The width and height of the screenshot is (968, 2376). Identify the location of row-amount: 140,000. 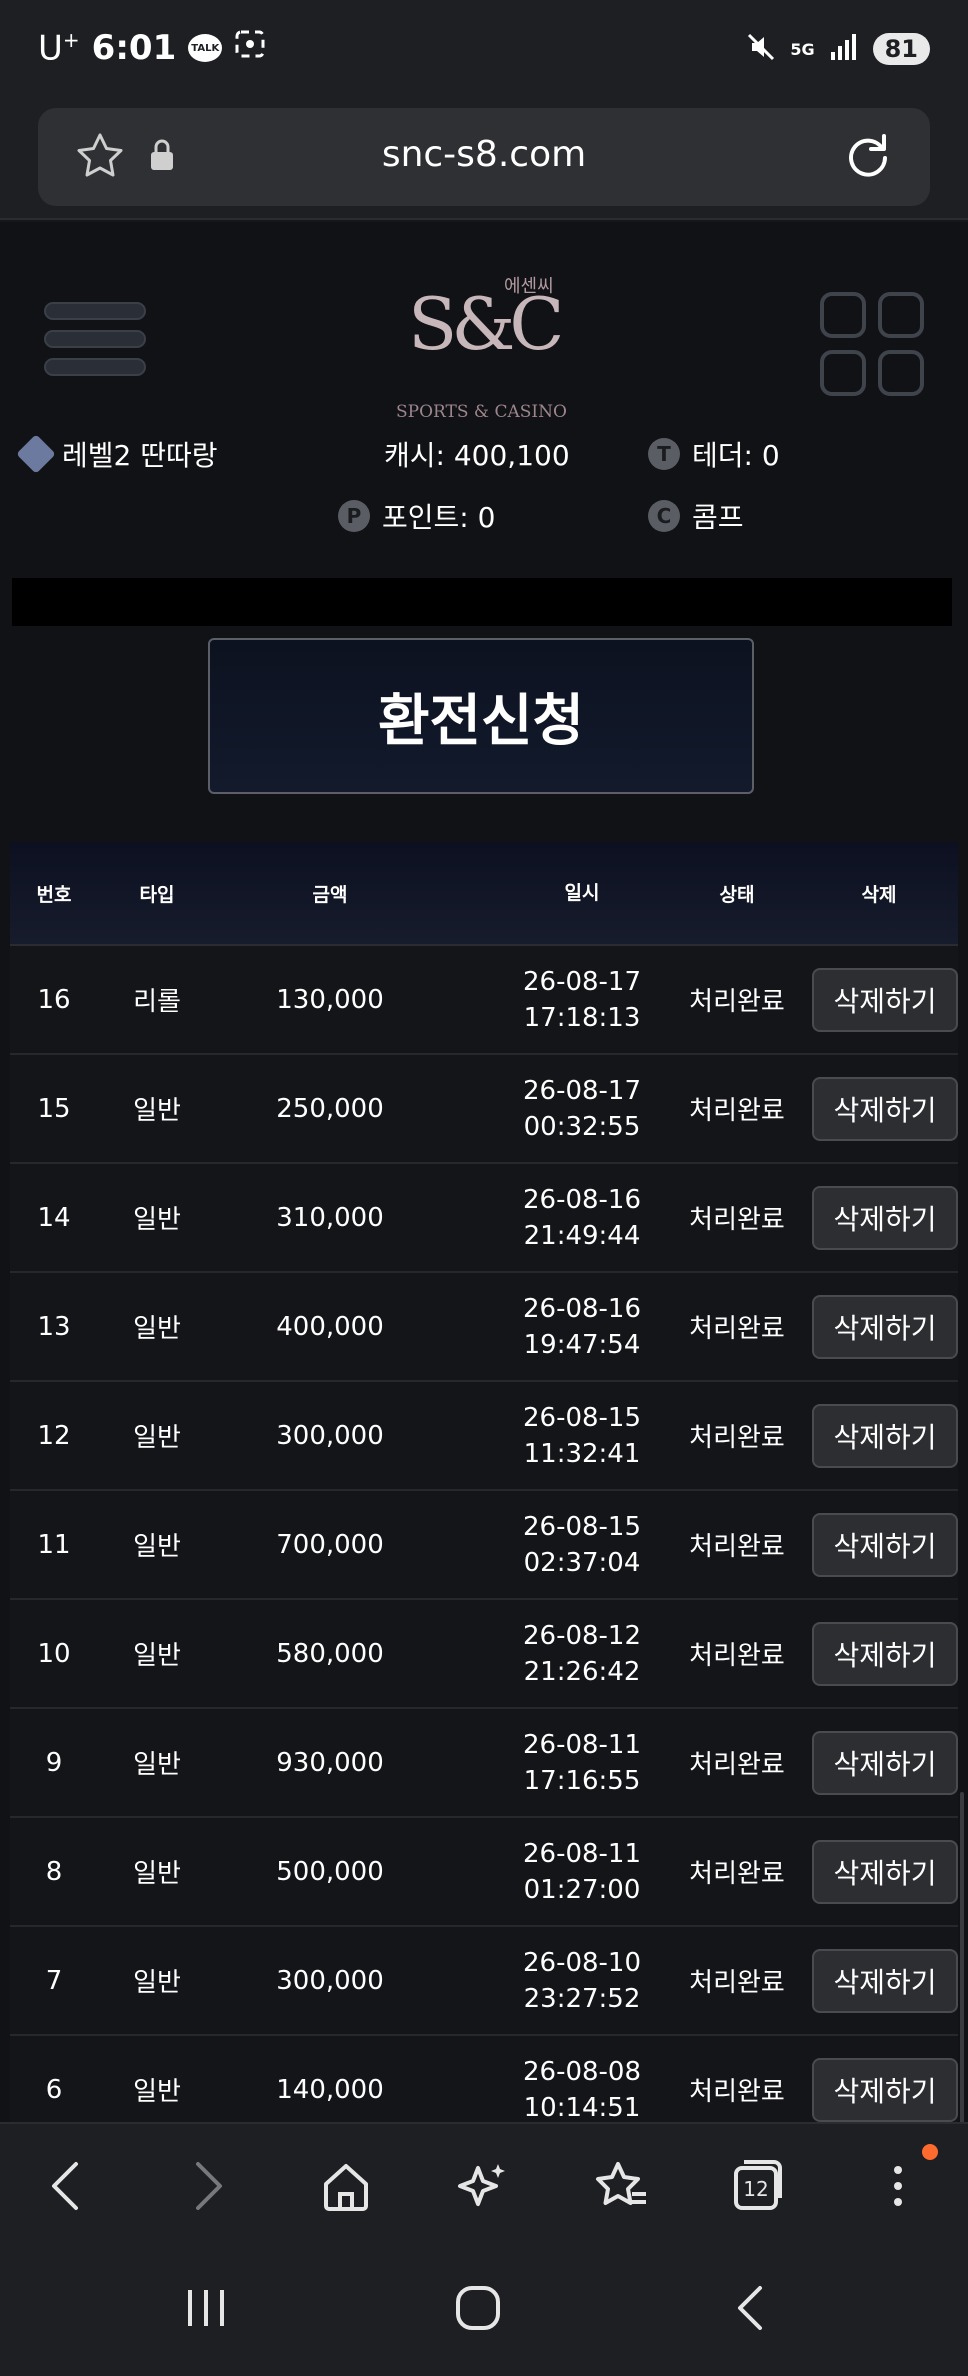
(330, 2089).